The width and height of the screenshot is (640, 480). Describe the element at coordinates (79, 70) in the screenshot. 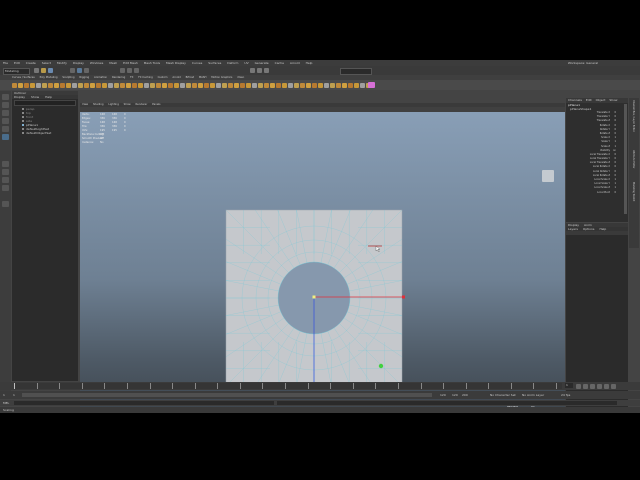

I see `select-object-icon` at that location.